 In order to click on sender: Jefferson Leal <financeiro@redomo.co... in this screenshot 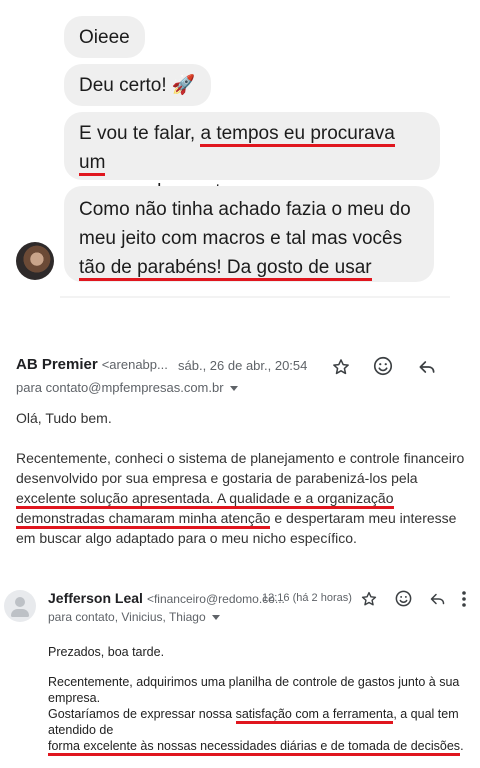, I will do `click(166, 598)`.